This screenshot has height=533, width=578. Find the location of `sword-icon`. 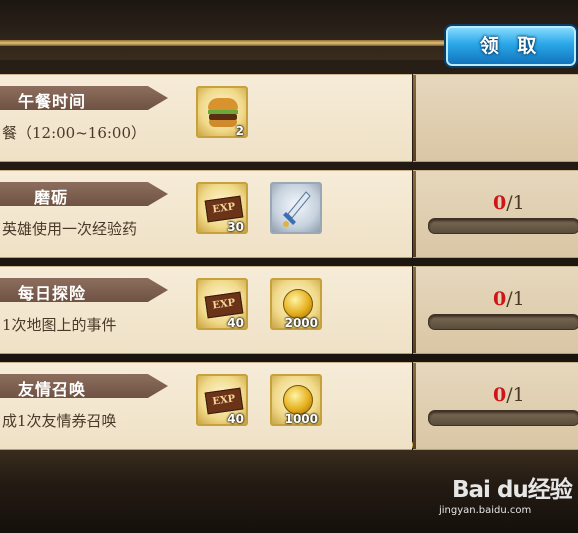

sword-icon is located at coordinates (297, 209).